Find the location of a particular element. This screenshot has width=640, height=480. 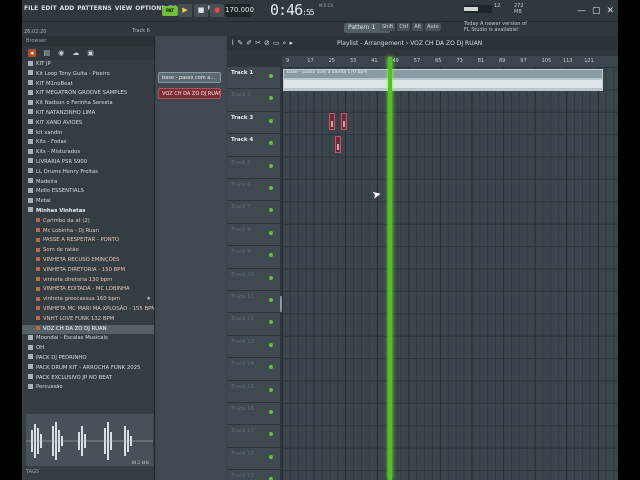

browser-folder-item: Kits - Misturados is located at coordinates (88, 153).